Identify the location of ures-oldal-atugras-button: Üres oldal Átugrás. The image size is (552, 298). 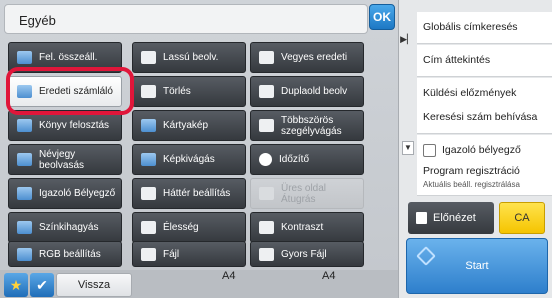
(307, 193).